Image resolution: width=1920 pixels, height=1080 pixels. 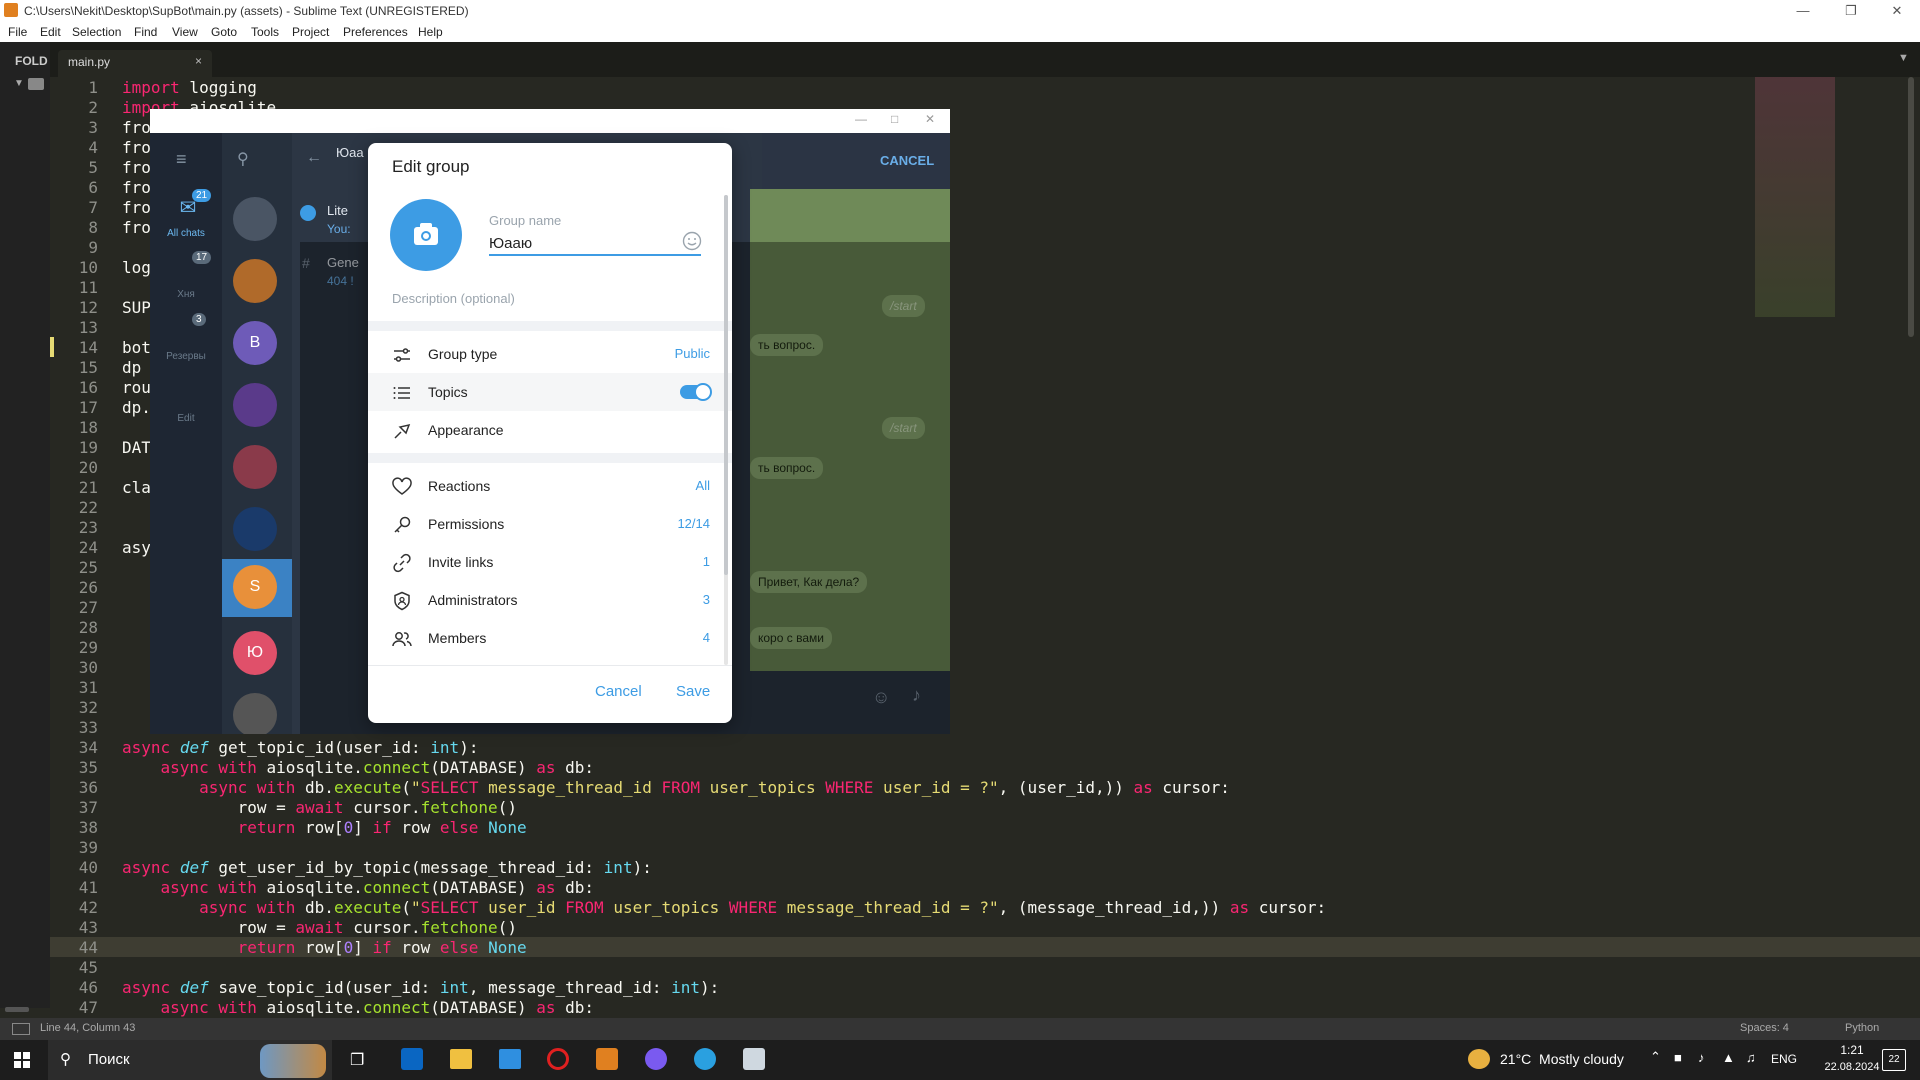 I want to click on volume-icon: ♫, so click(x=1751, y=1057).